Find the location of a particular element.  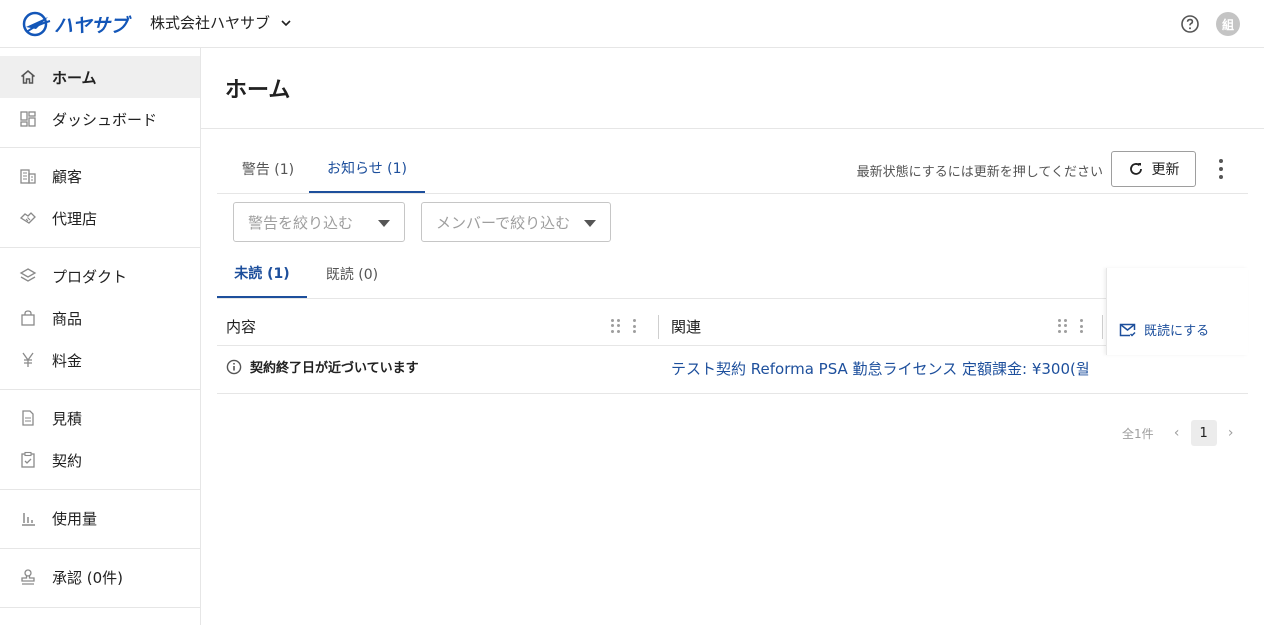

related-contract-link: テスト契約 Reforma PSA 勤怠ライセンス 定額課金: ¥300(월 is located at coordinates (888, 368).